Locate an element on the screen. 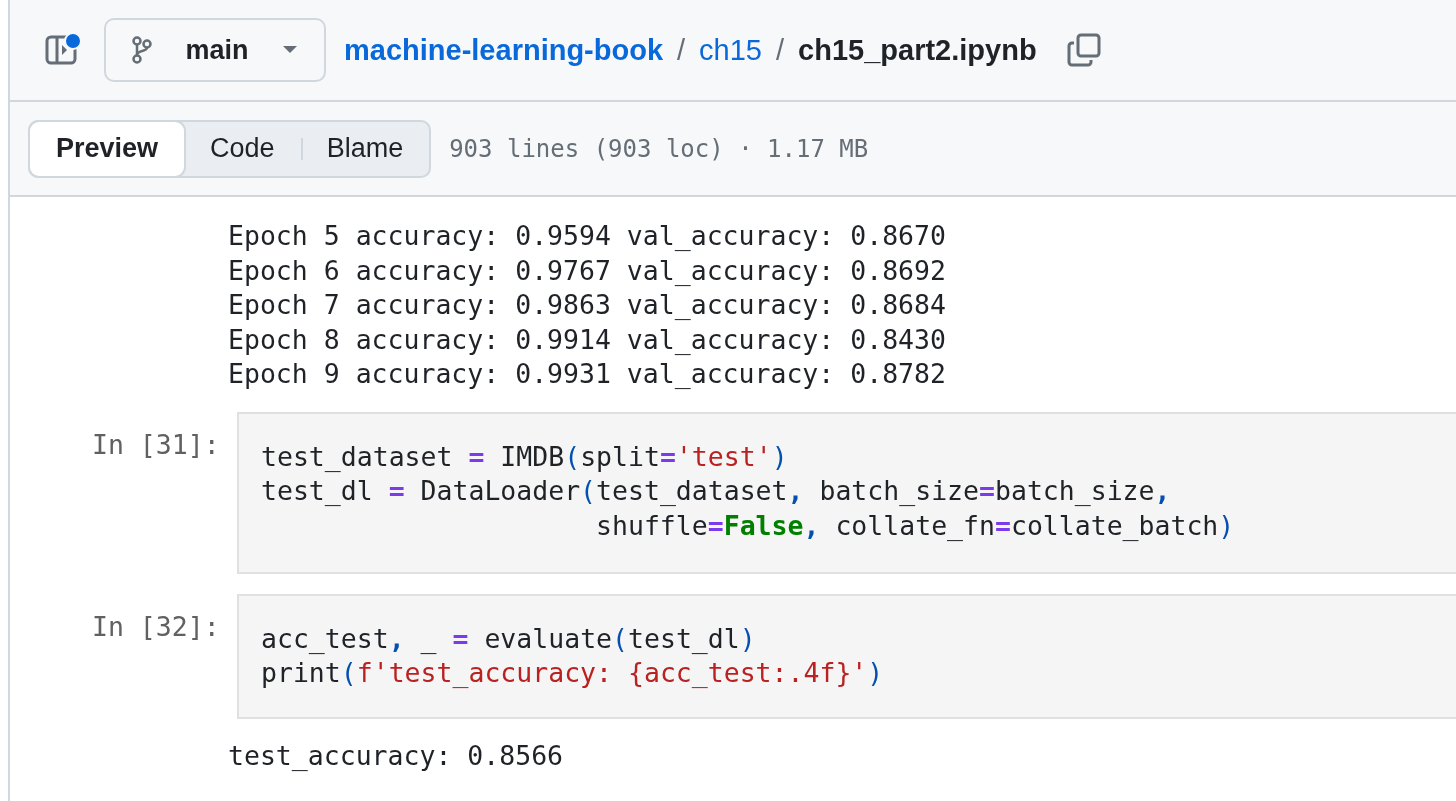  output-line: Epoch 9 accuracy: 0.9931 val_accuracy: 0.8782 is located at coordinates (587, 374).